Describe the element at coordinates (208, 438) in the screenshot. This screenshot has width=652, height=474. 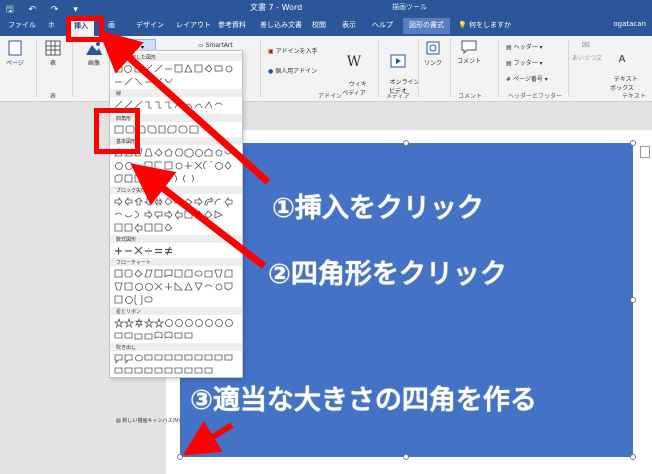
I see `arrow-to-shape-corner` at that location.